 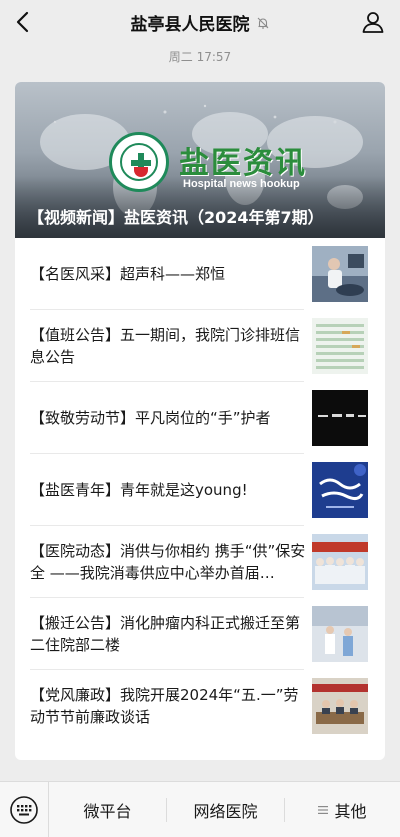 I want to click on item-text: 【搬迁公告】消化肿瘤内科正式搬迁至第二住院部二楼, so click(x=169, y=634).